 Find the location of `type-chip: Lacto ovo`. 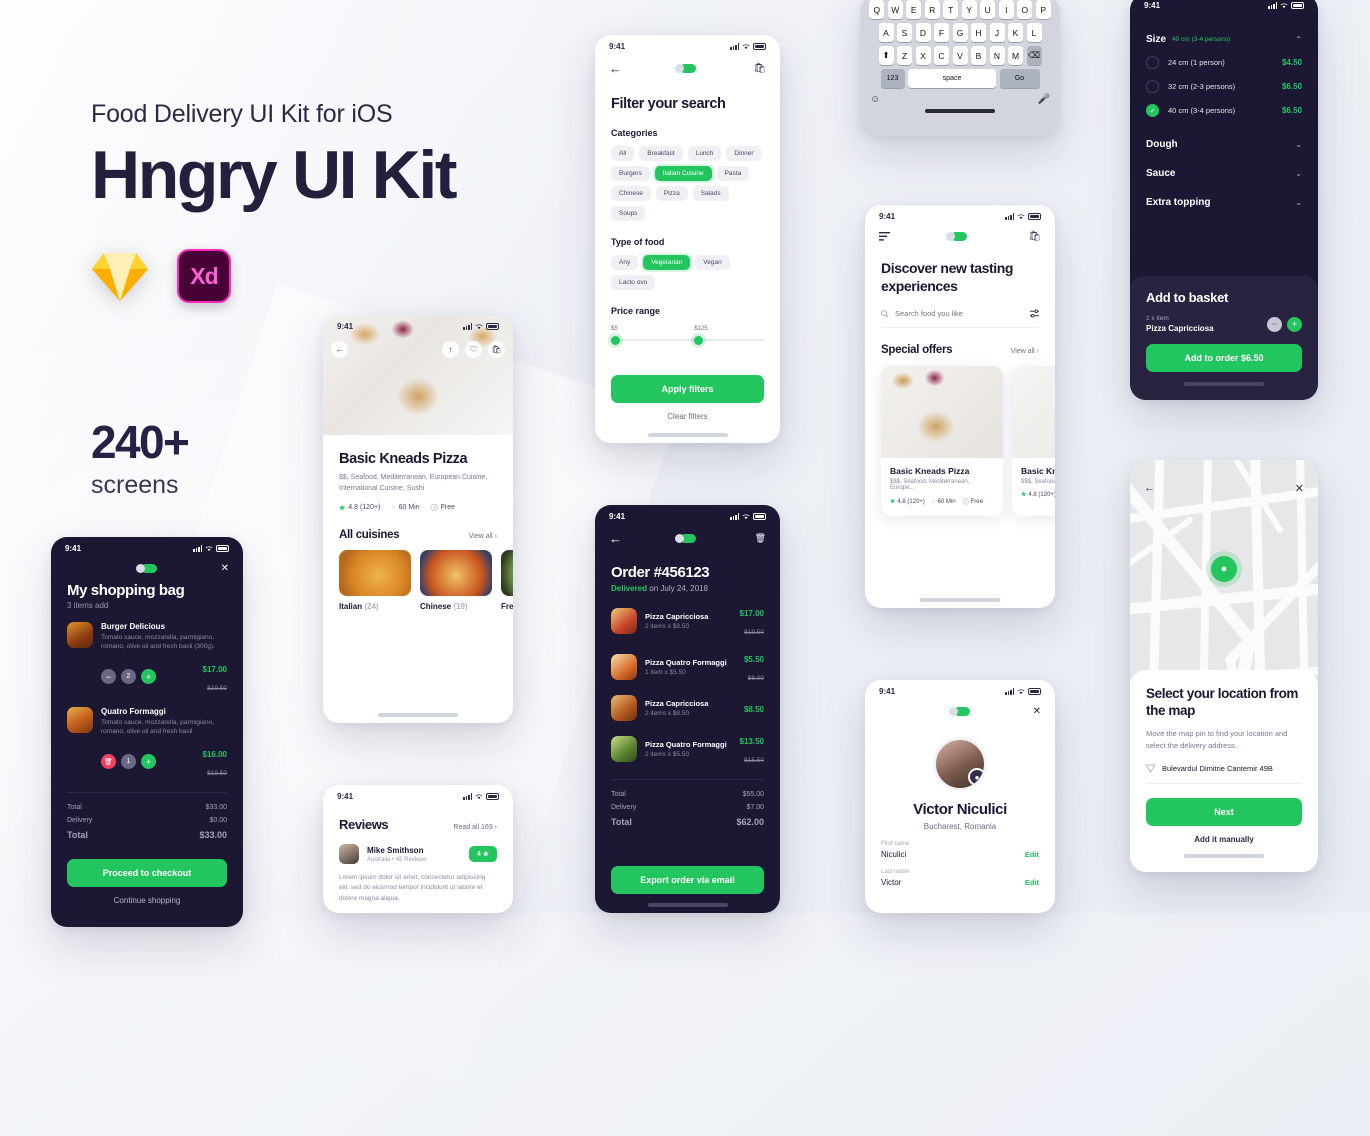

type-chip: Lacto ovo is located at coordinates (633, 282).